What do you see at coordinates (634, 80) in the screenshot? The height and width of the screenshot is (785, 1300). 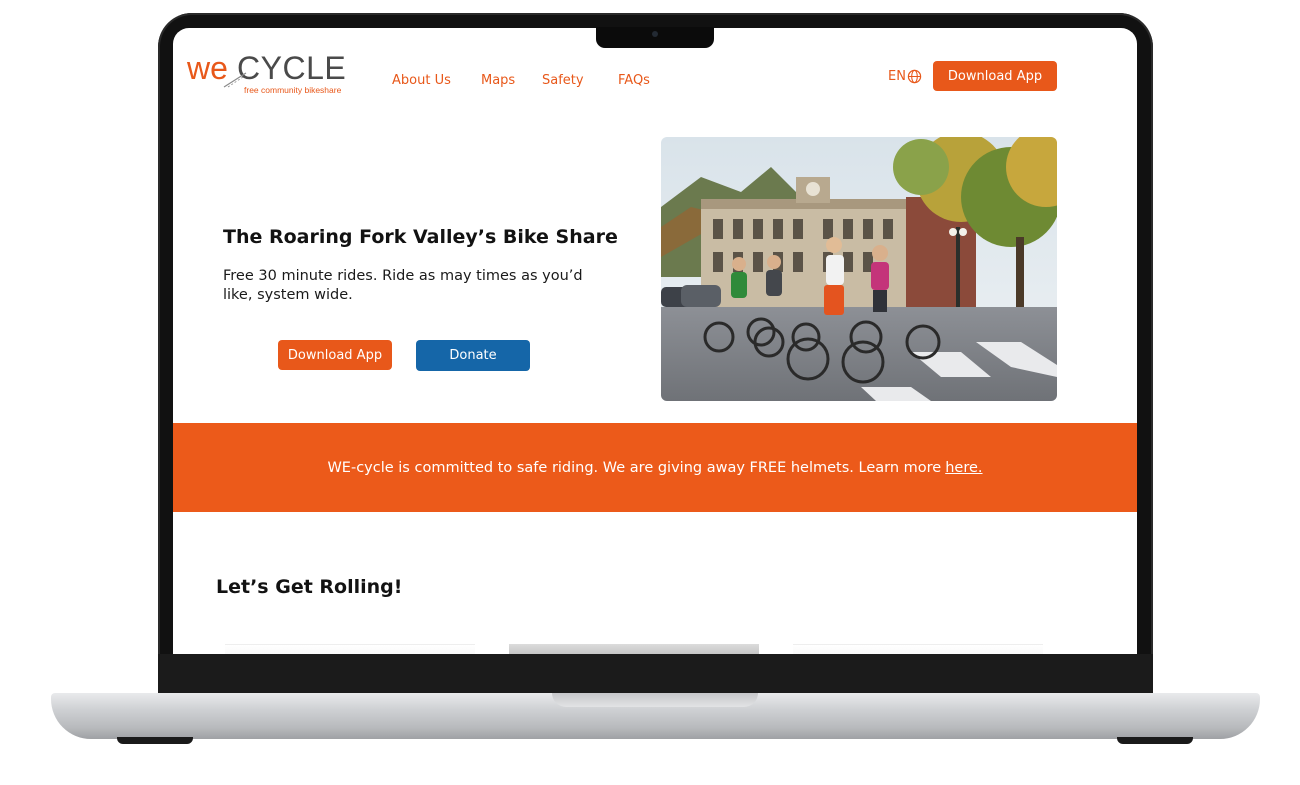 I see `nav-faqs: FAQs` at bounding box center [634, 80].